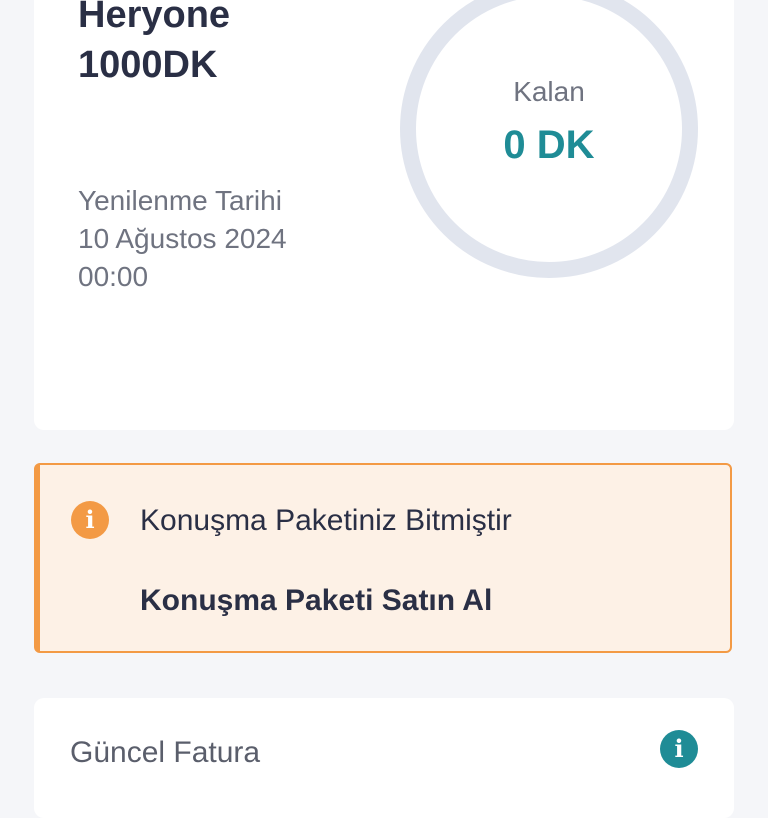  What do you see at coordinates (113, 276) in the screenshot?
I see `renewal-time: 00:00` at bounding box center [113, 276].